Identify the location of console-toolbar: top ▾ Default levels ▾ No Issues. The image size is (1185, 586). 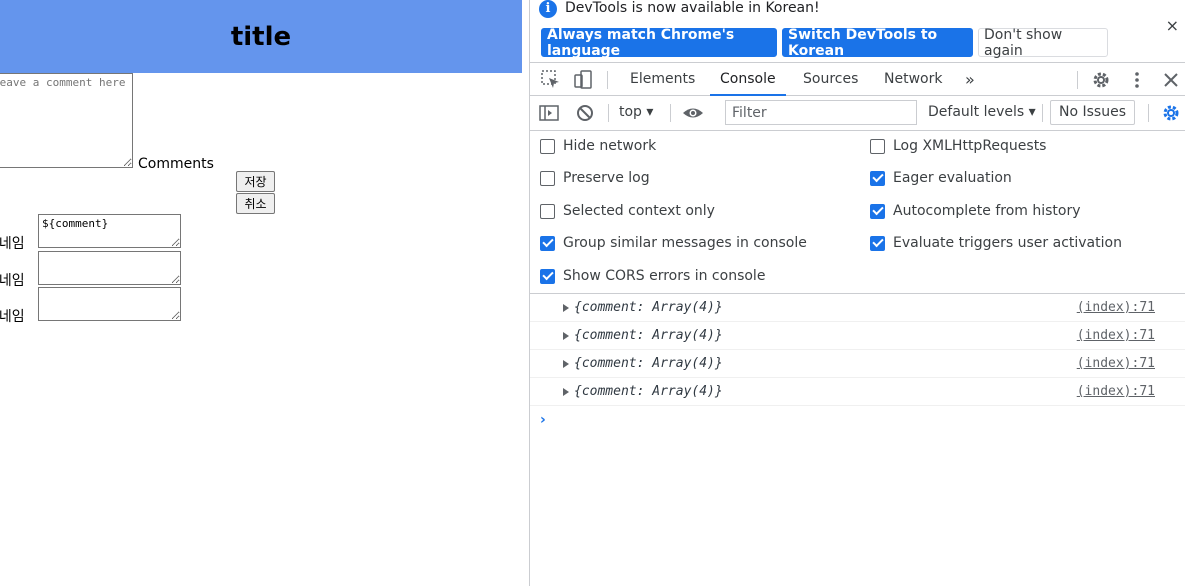
(857, 113).